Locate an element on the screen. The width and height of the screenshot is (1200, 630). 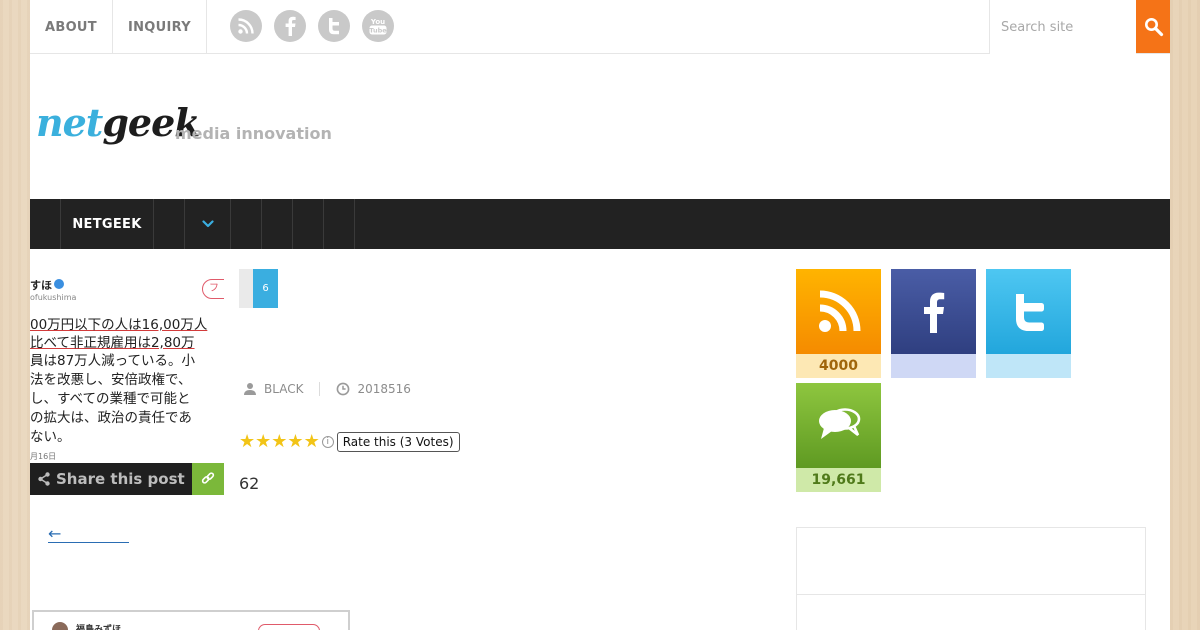
post-author: BLACK is located at coordinates (283, 389).